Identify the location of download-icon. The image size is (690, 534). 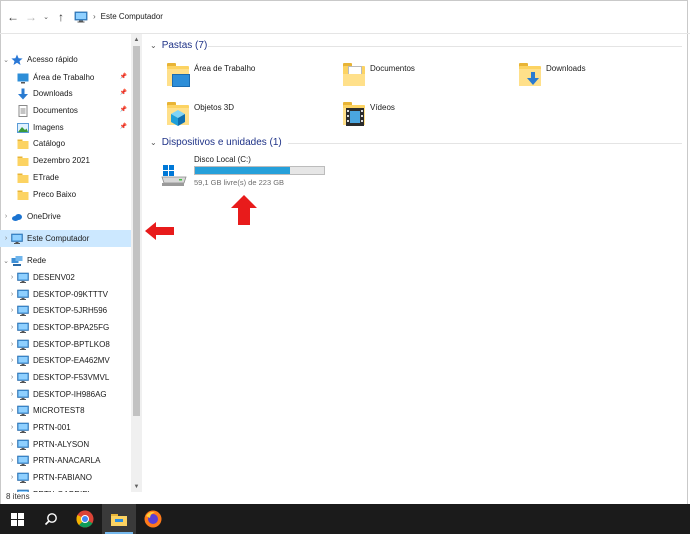
(23, 94).